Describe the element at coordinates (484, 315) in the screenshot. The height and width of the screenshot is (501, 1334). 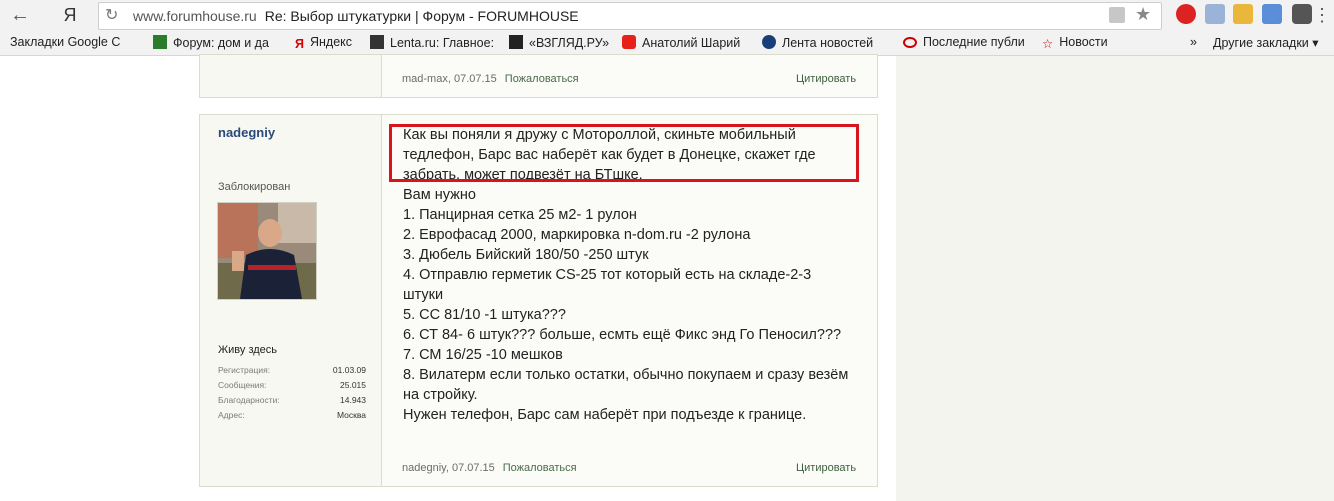
I see `message-line: 5. СС 81/10 -1 штука???` at that location.